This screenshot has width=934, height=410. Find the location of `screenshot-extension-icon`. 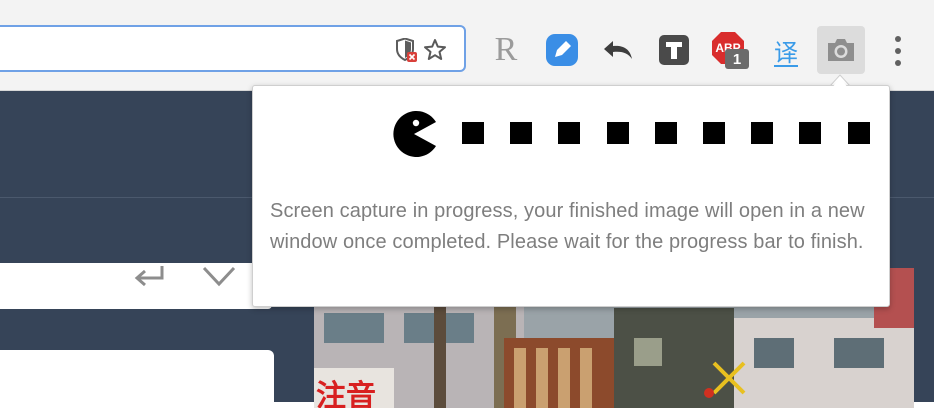

screenshot-extension-icon is located at coordinates (841, 50).